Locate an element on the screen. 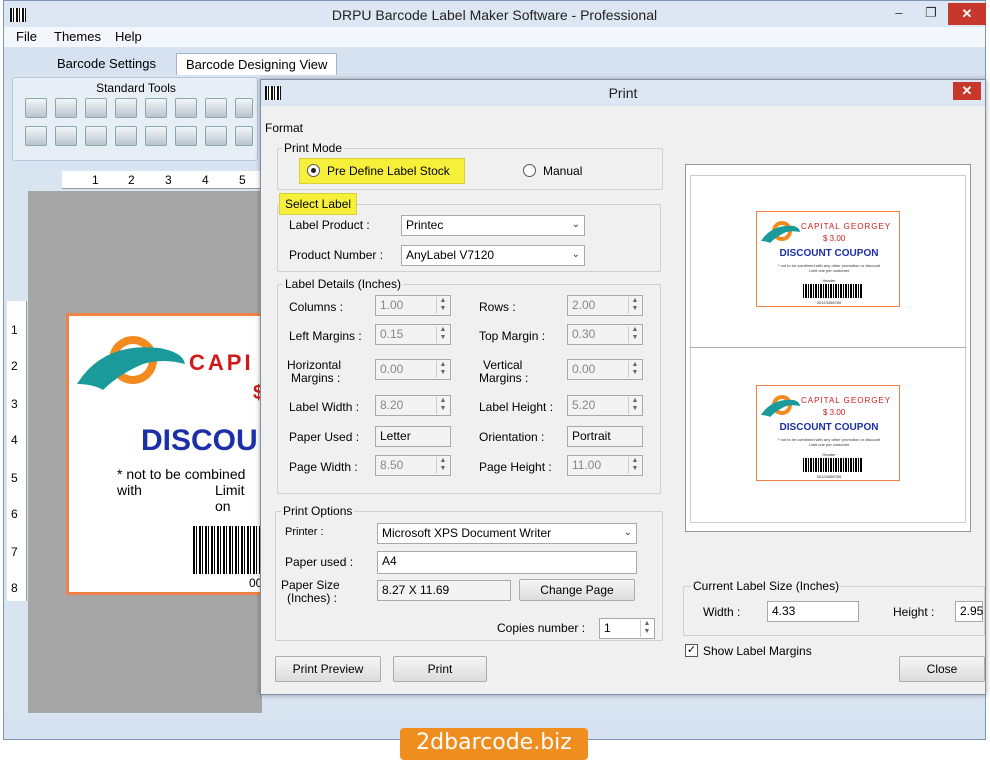 The image size is (990, 760). paper-size-field: 8.27 X 11.69 is located at coordinates (444, 590).